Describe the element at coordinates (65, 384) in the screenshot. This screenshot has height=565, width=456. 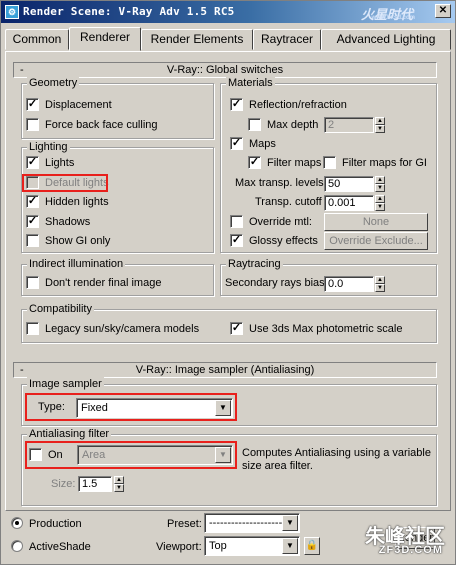
I see `group-label: Image sampler` at that location.